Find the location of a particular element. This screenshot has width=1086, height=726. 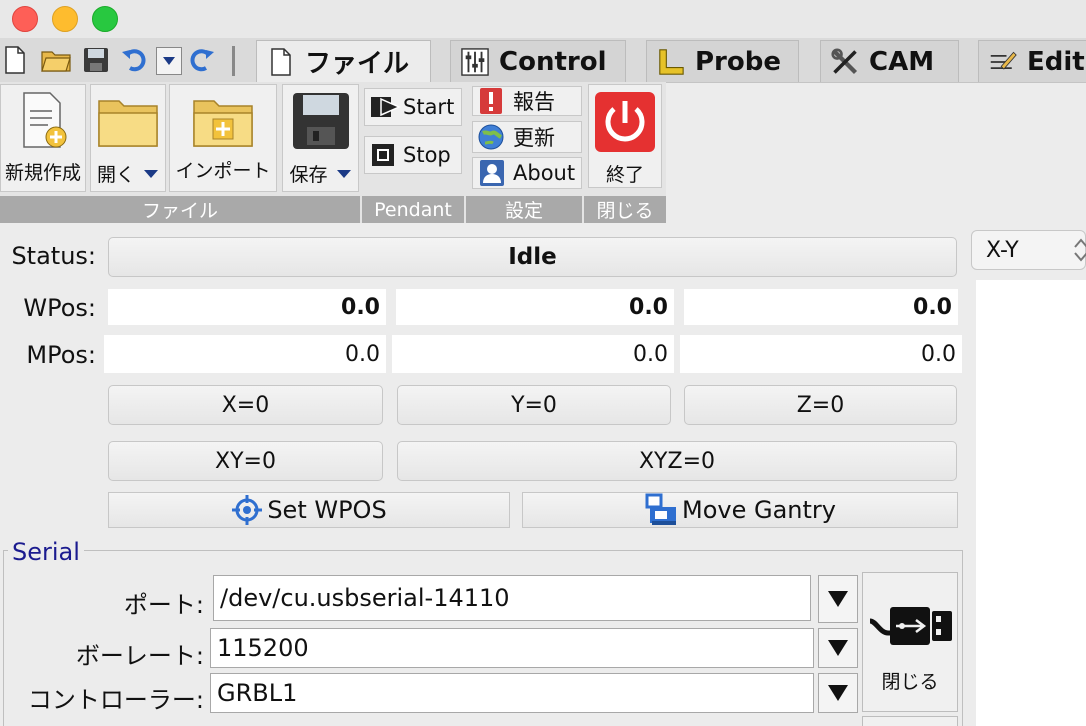

ruler-icon is located at coordinates (671, 62).